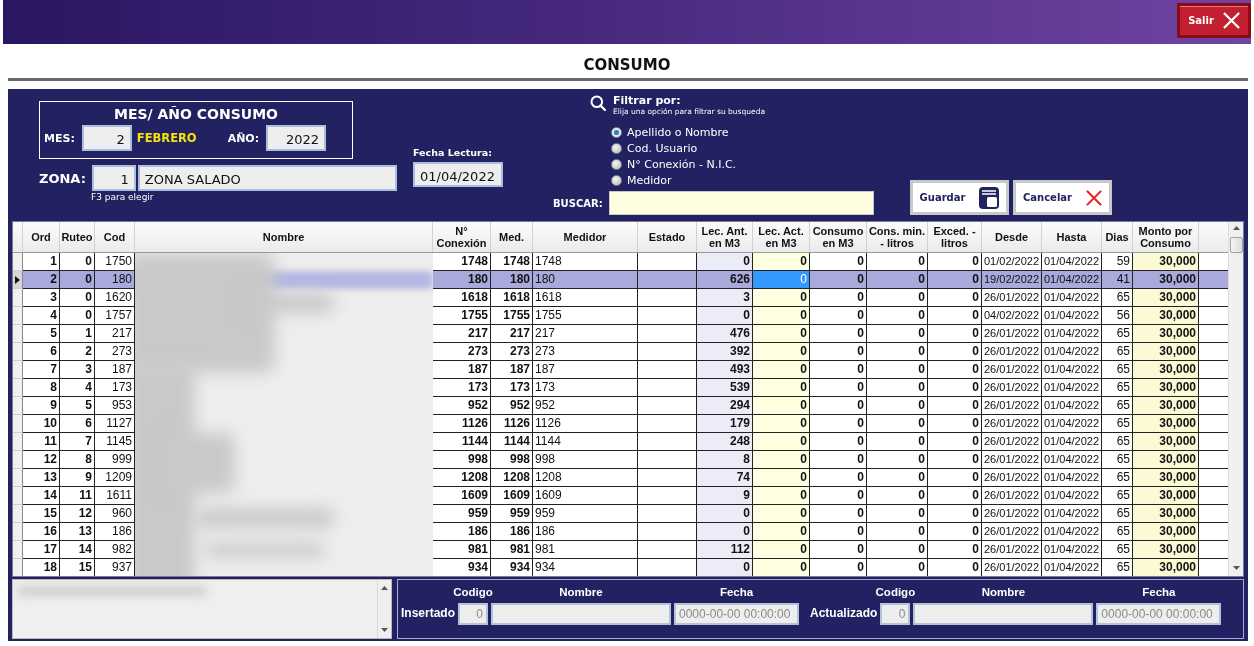 This screenshot has height=646, width=1254. Describe the element at coordinates (741, 203) in the screenshot. I see `search-field` at that location.